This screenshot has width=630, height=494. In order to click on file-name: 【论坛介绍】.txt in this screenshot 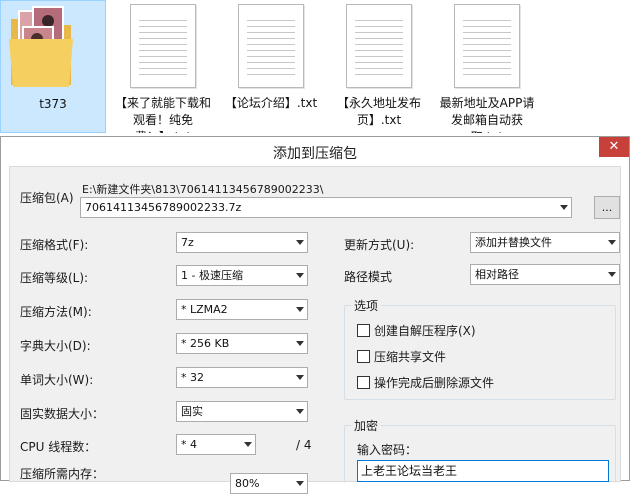, I will do `click(271, 103)`.